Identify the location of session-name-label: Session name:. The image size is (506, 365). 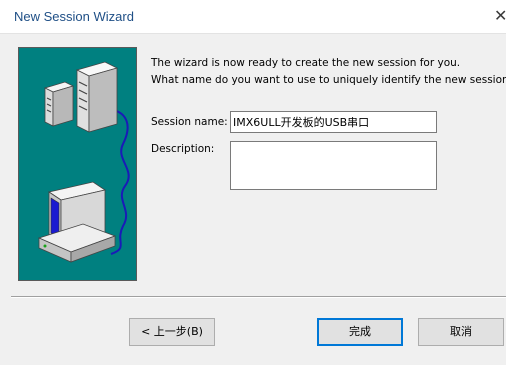
(189, 122).